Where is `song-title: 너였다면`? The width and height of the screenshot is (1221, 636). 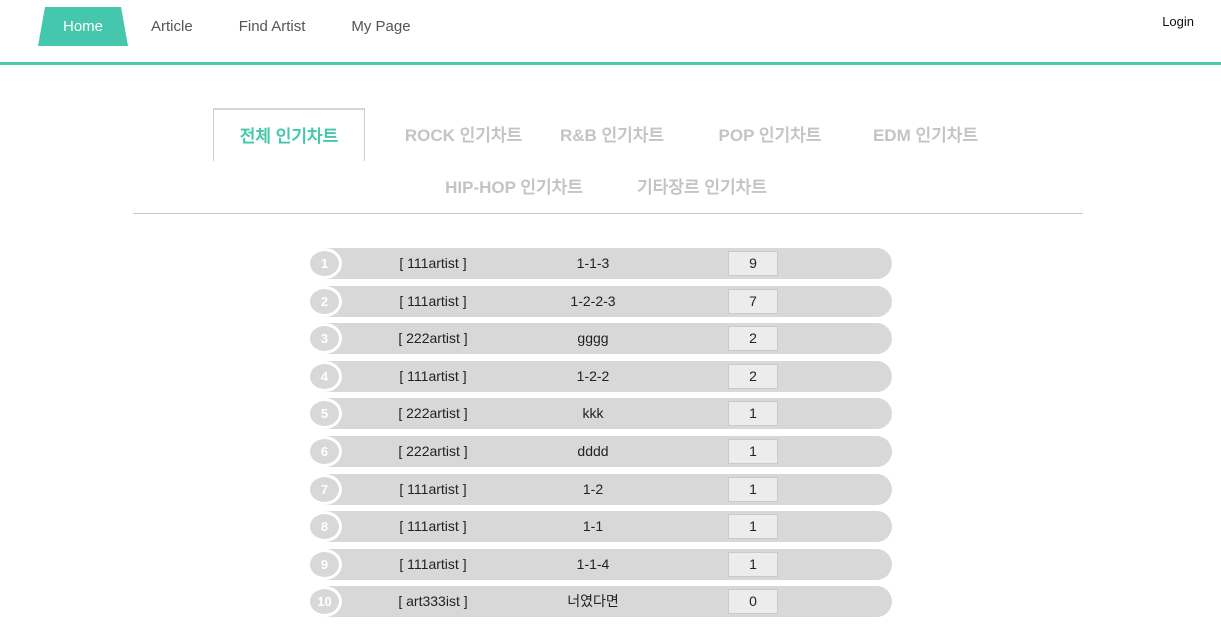 song-title: 너였다면 is located at coordinates (593, 601).